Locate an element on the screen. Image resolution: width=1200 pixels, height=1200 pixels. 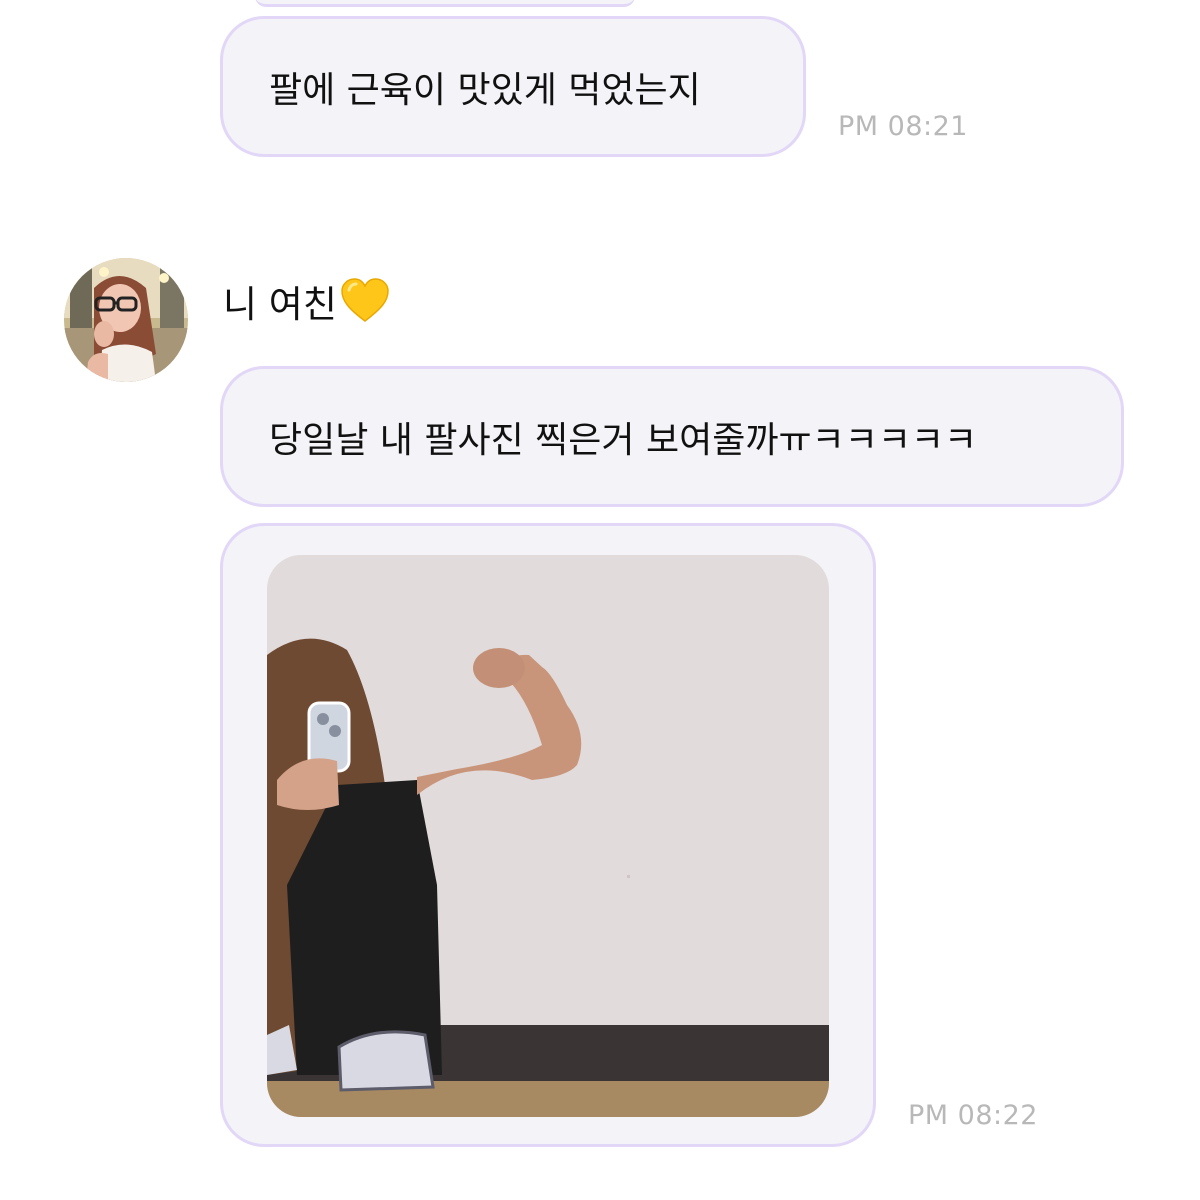
message-text: 팔에 근육이 맛있게 먹었는지 is located at coordinates (485, 90).